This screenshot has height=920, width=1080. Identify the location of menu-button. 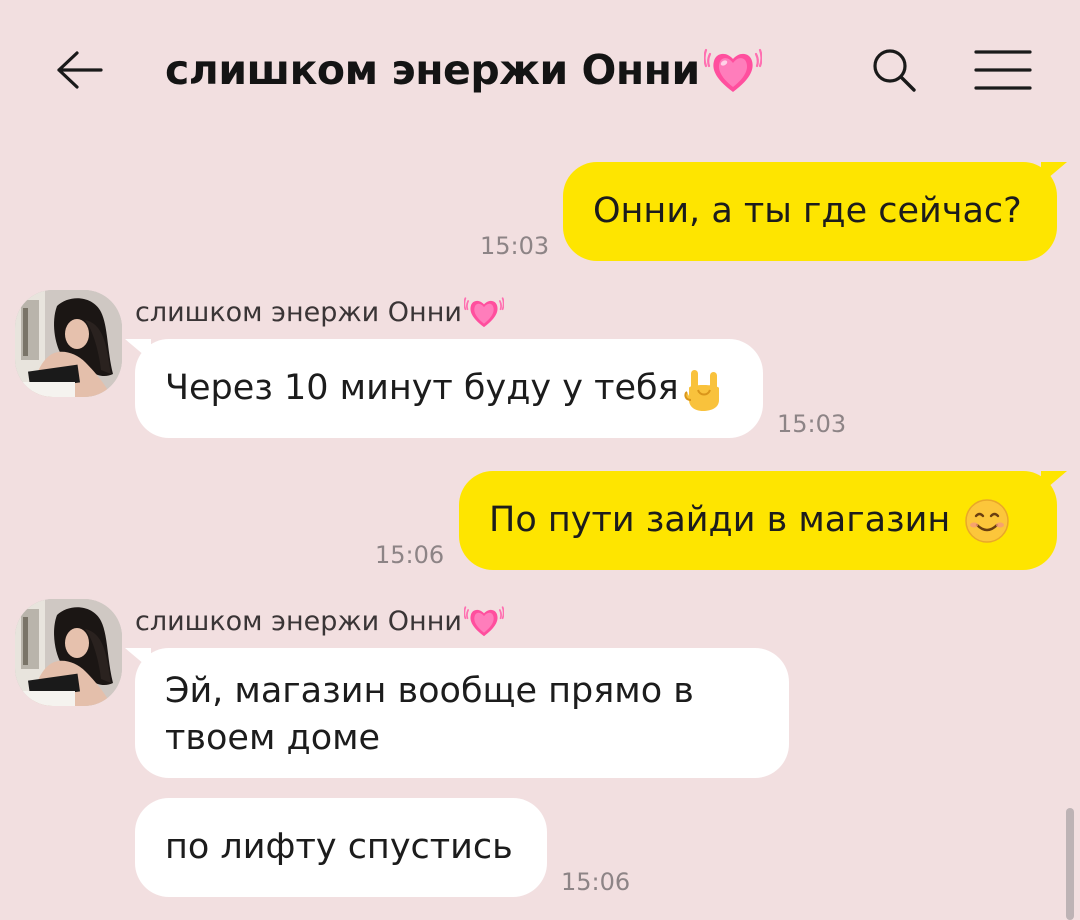
(1003, 70).